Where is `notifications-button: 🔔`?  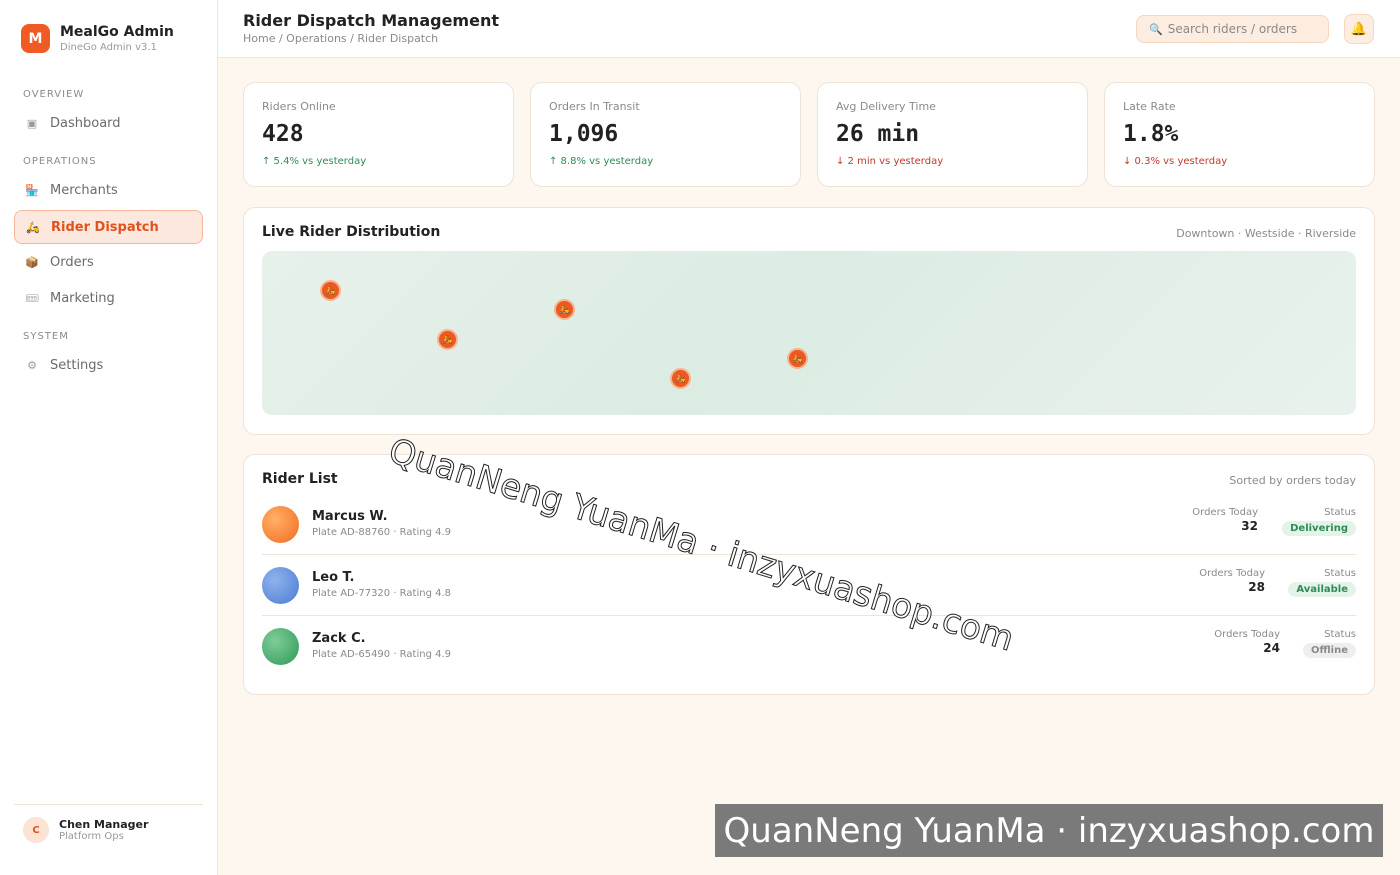
notifications-button: 🔔 is located at coordinates (1359, 29).